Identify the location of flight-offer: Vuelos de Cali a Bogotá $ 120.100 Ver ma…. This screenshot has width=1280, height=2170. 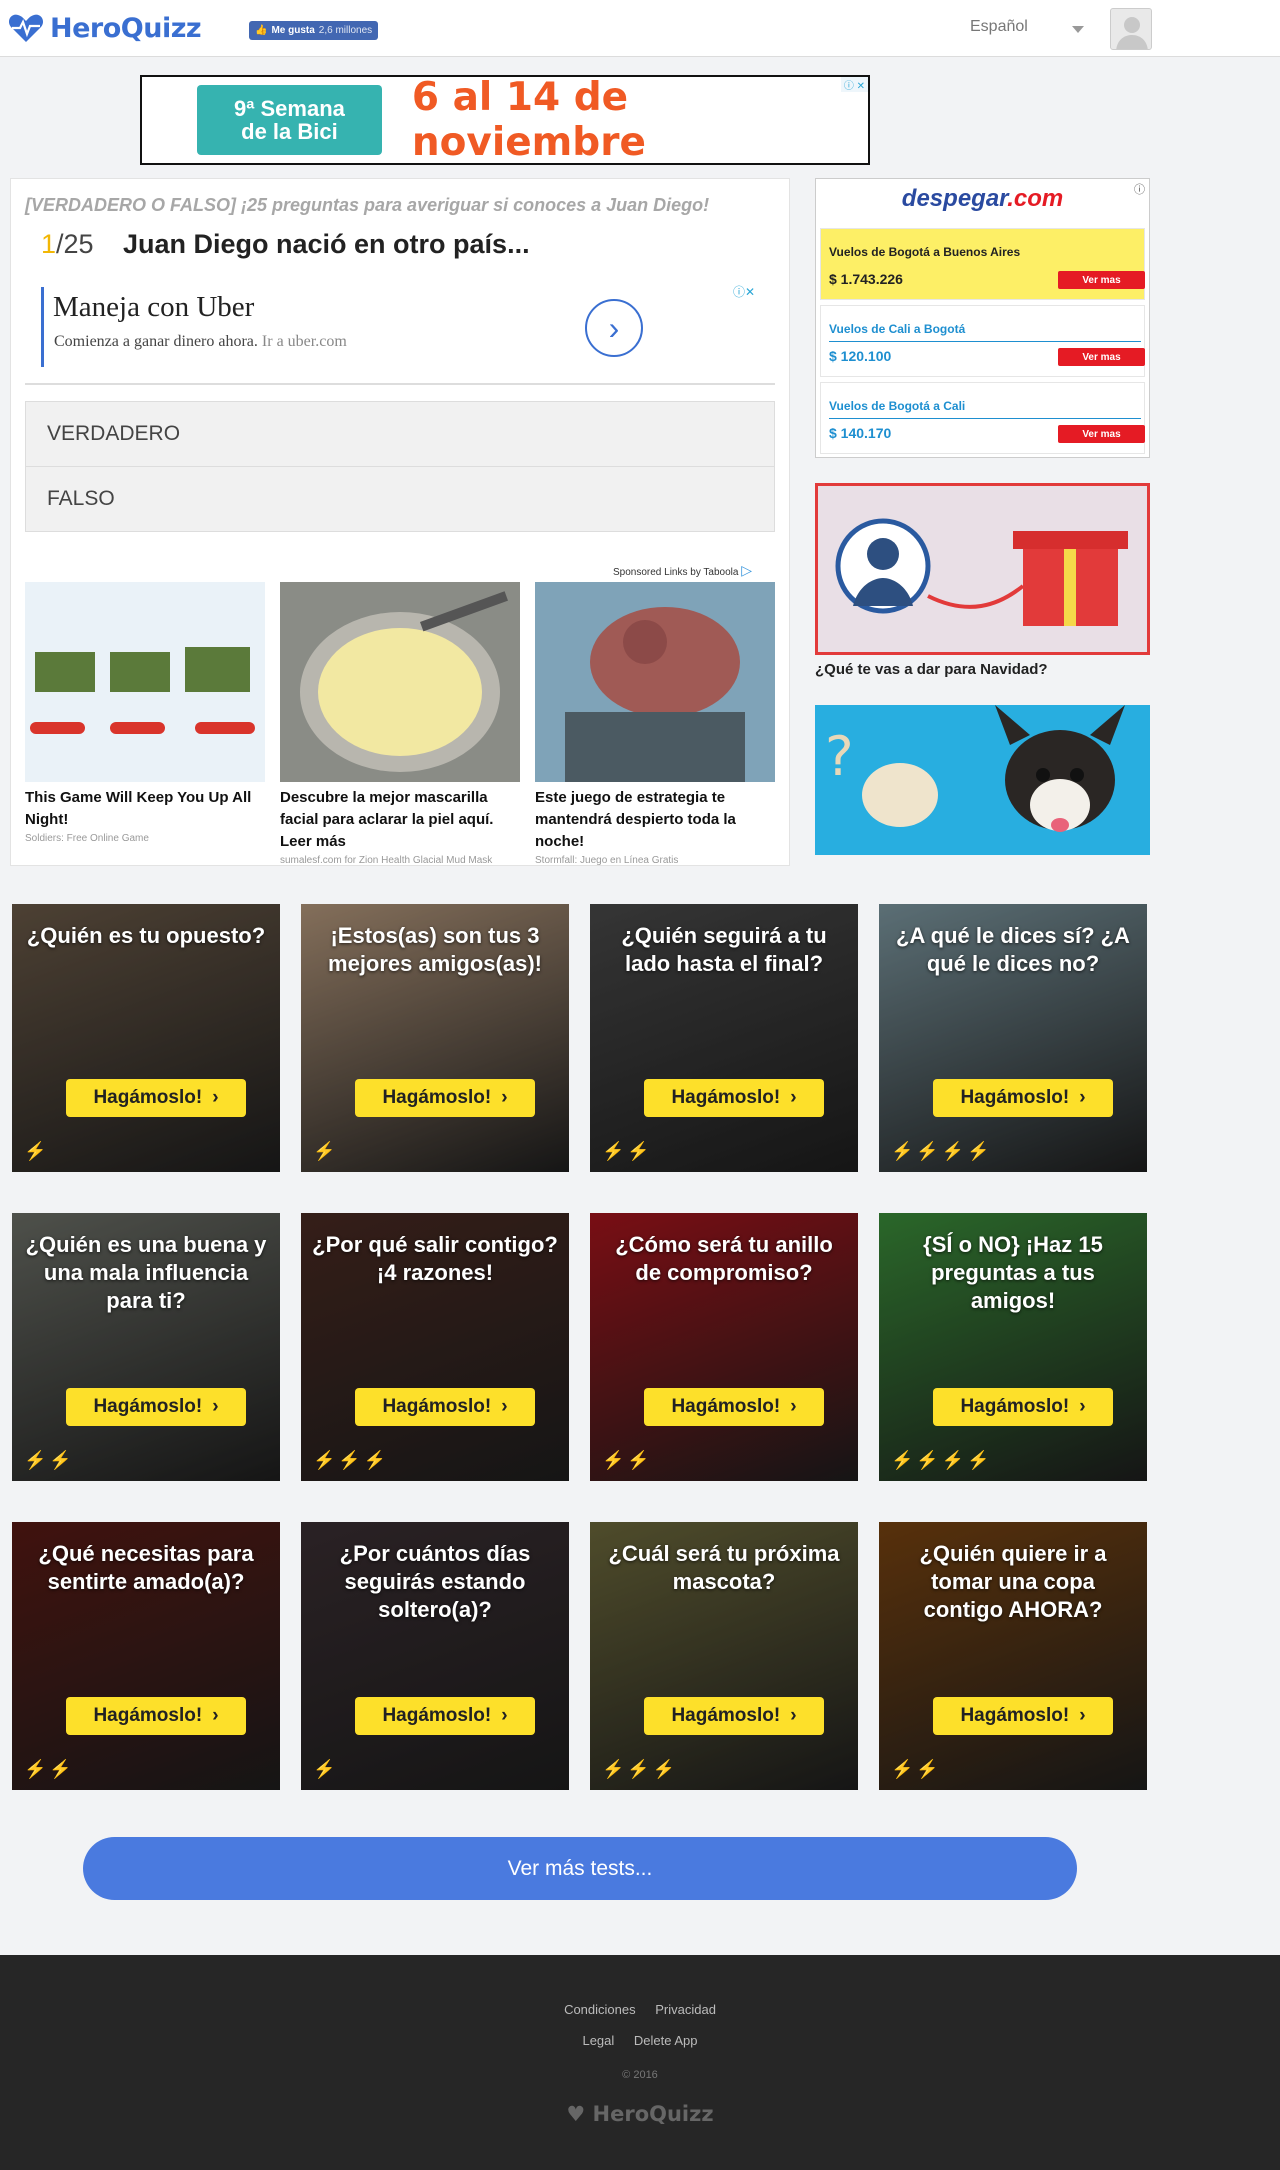
(982, 341).